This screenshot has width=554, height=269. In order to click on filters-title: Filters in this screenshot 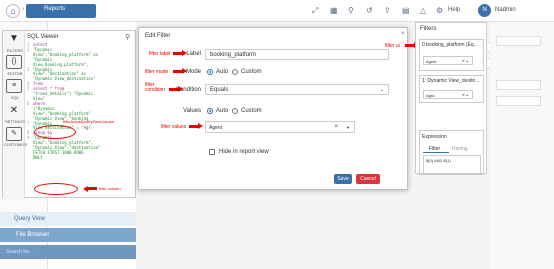, I will do `click(428, 29)`.